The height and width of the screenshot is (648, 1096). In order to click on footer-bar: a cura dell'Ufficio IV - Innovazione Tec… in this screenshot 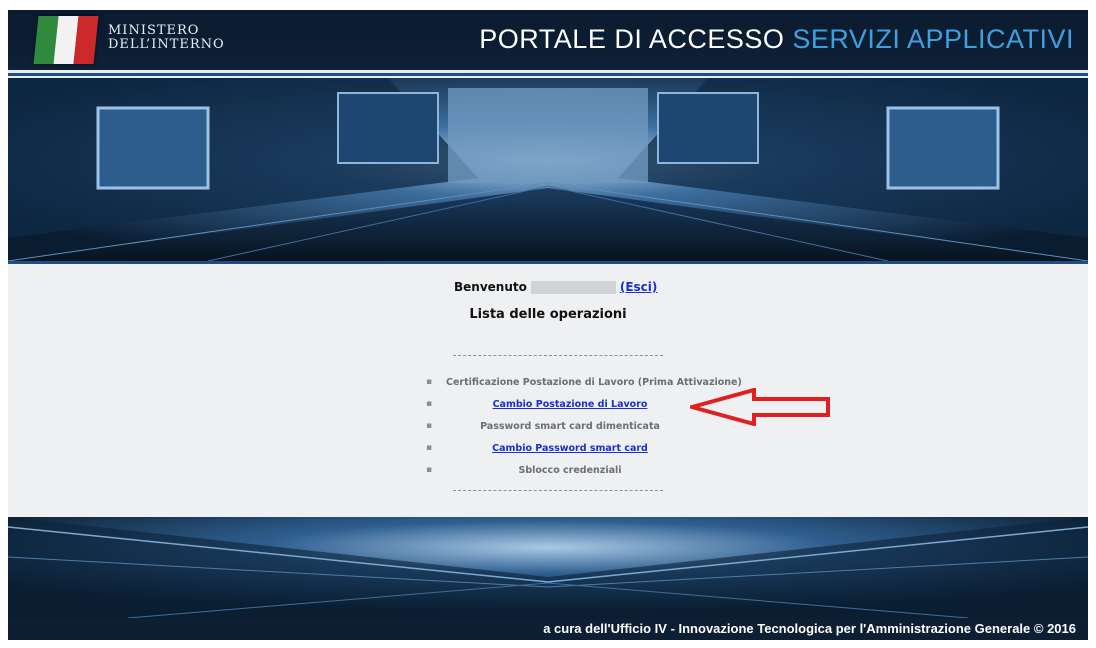, I will do `click(548, 629)`.